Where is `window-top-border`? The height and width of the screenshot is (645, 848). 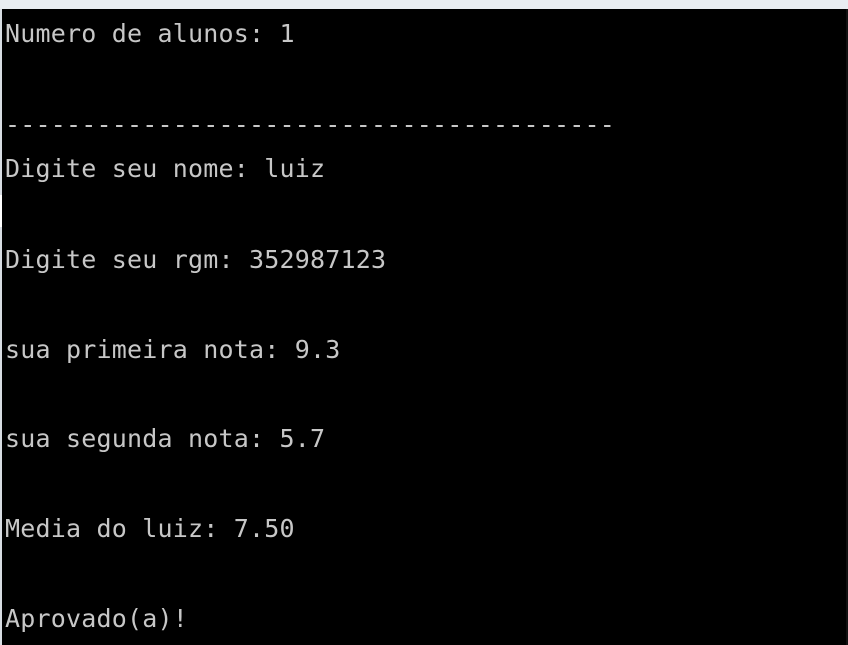
window-top-border is located at coordinates (424, 4).